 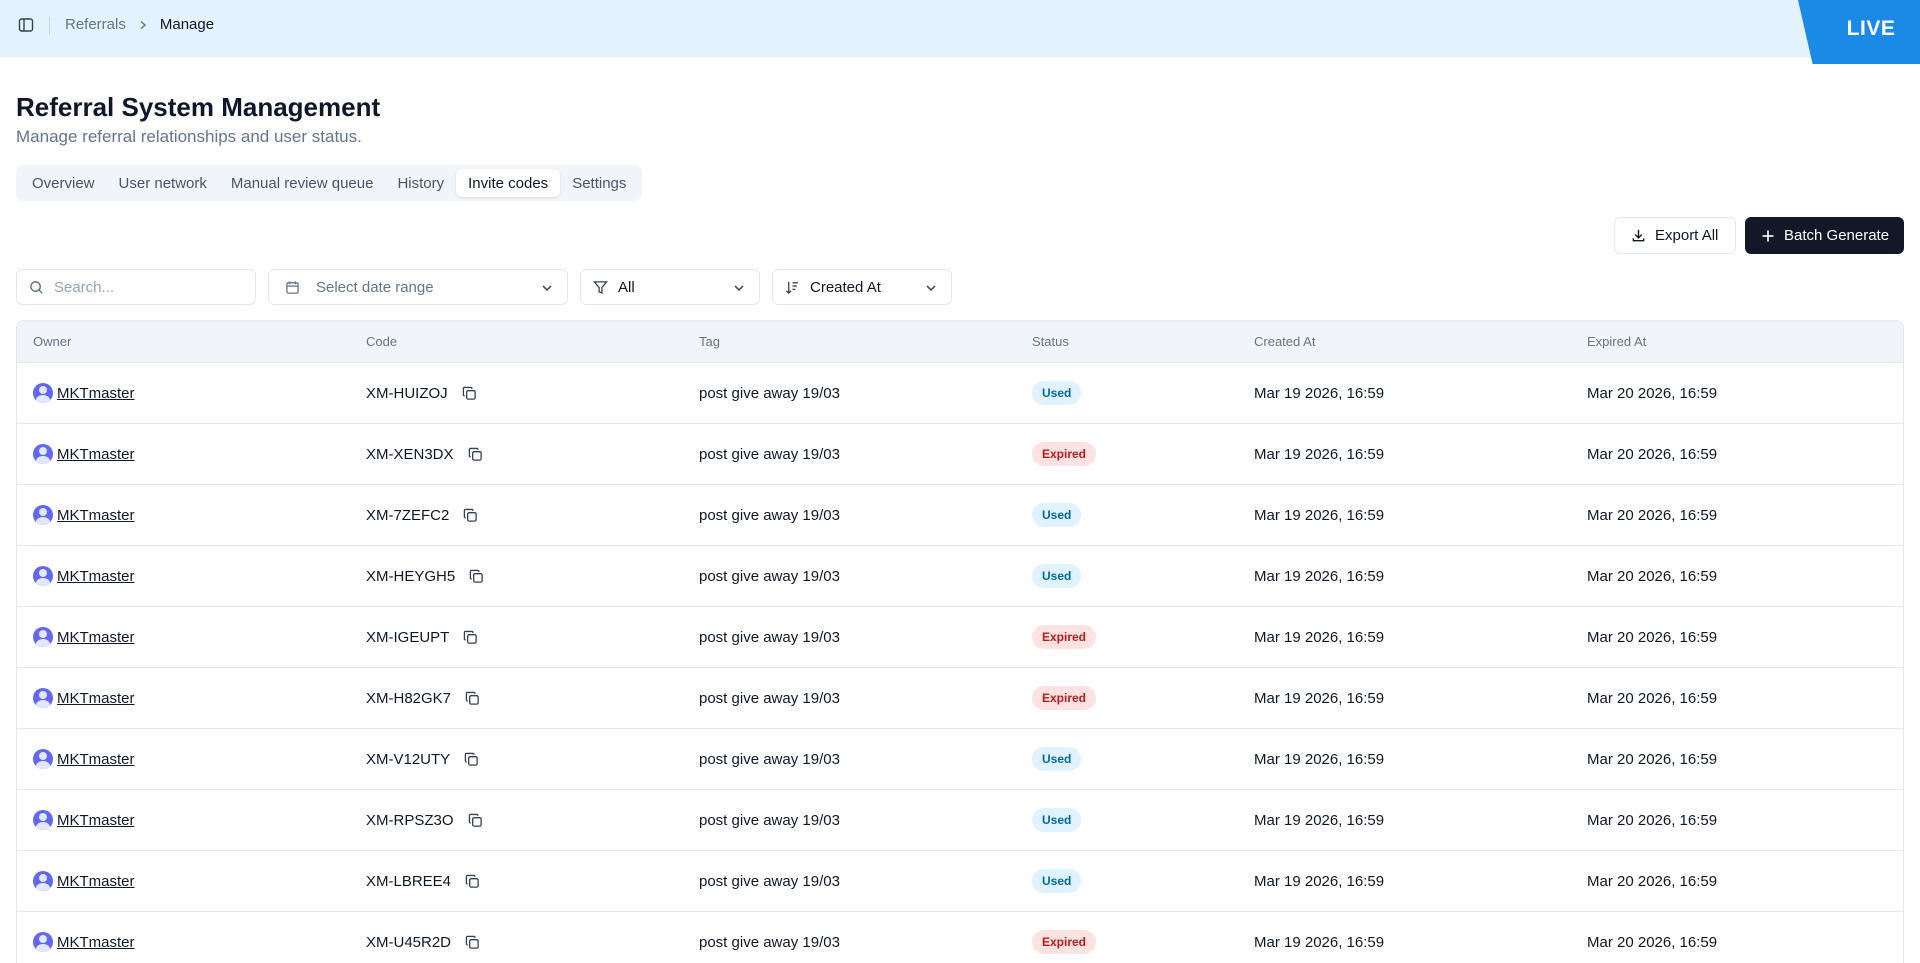 I want to click on status-filter-select: All, so click(x=670, y=287).